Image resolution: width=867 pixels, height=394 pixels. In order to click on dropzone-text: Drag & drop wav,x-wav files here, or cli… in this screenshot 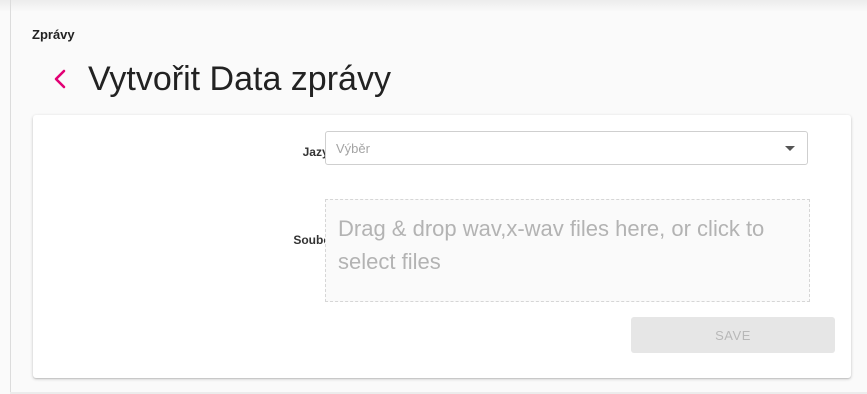, I will do `click(551, 245)`.